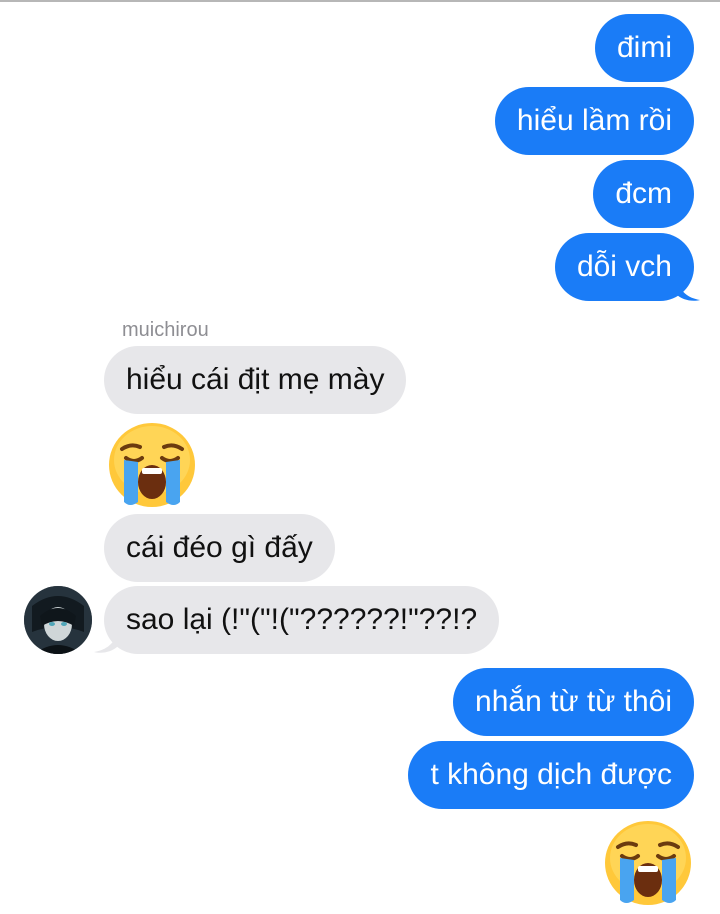 This screenshot has height=914, width=720. What do you see at coordinates (219, 548) in the screenshot?
I see `incoming-message: cái đéo gì đấy` at bounding box center [219, 548].